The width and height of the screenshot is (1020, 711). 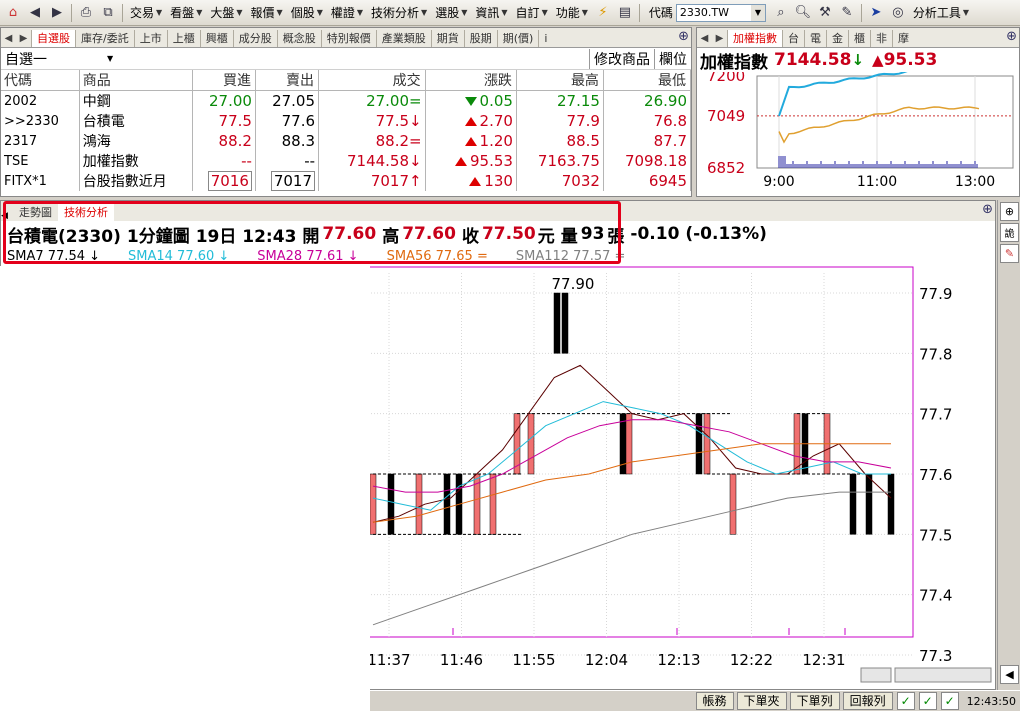 I want to click on tab-12: i, so click(x=545, y=38).